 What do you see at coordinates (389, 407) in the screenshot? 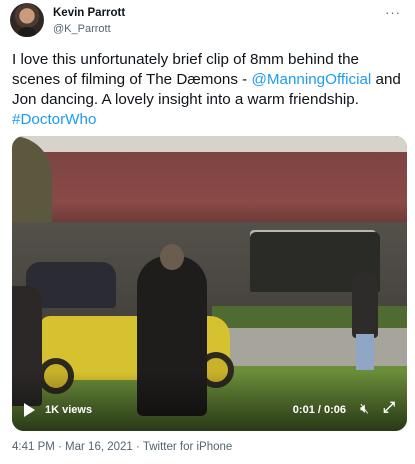
I see `fullscreen-icon: ⤢` at bounding box center [389, 407].